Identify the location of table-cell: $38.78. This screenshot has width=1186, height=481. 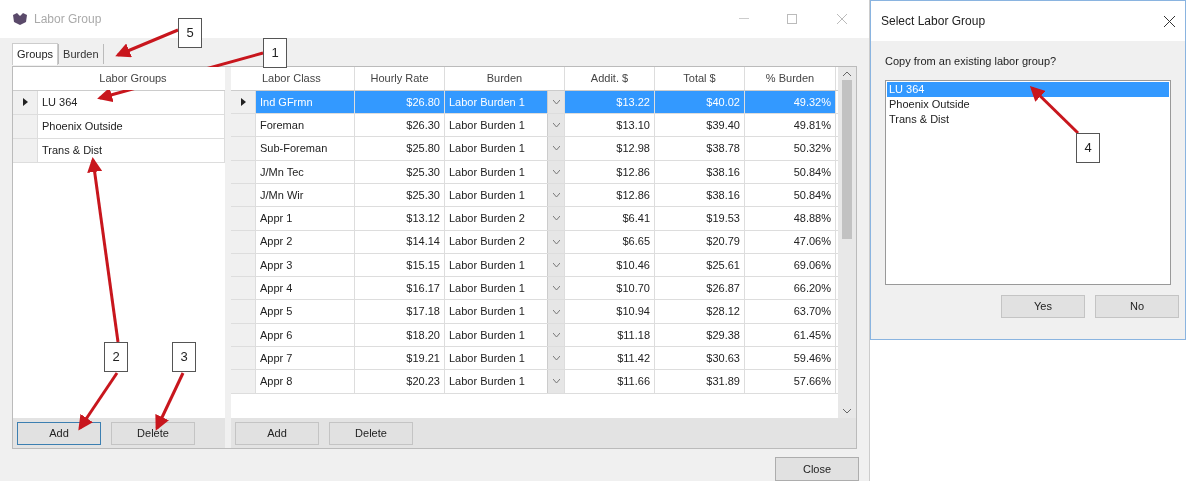
(700, 148).